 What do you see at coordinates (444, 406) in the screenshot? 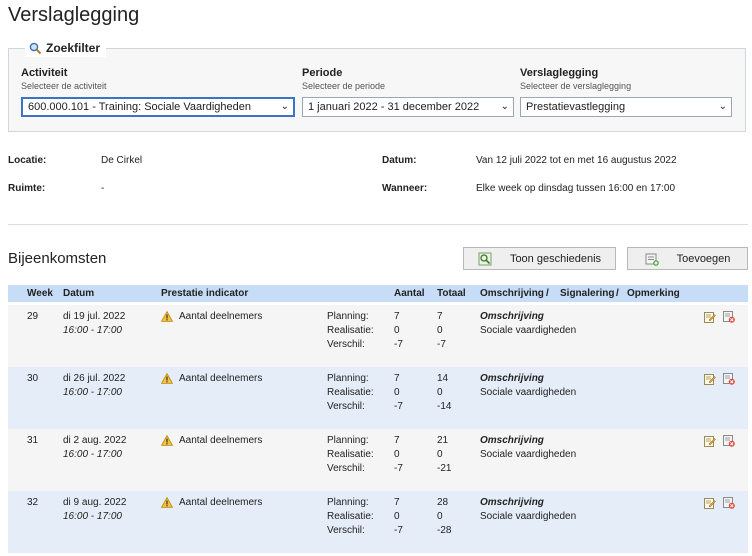
I see `verschil-total: -14` at bounding box center [444, 406].